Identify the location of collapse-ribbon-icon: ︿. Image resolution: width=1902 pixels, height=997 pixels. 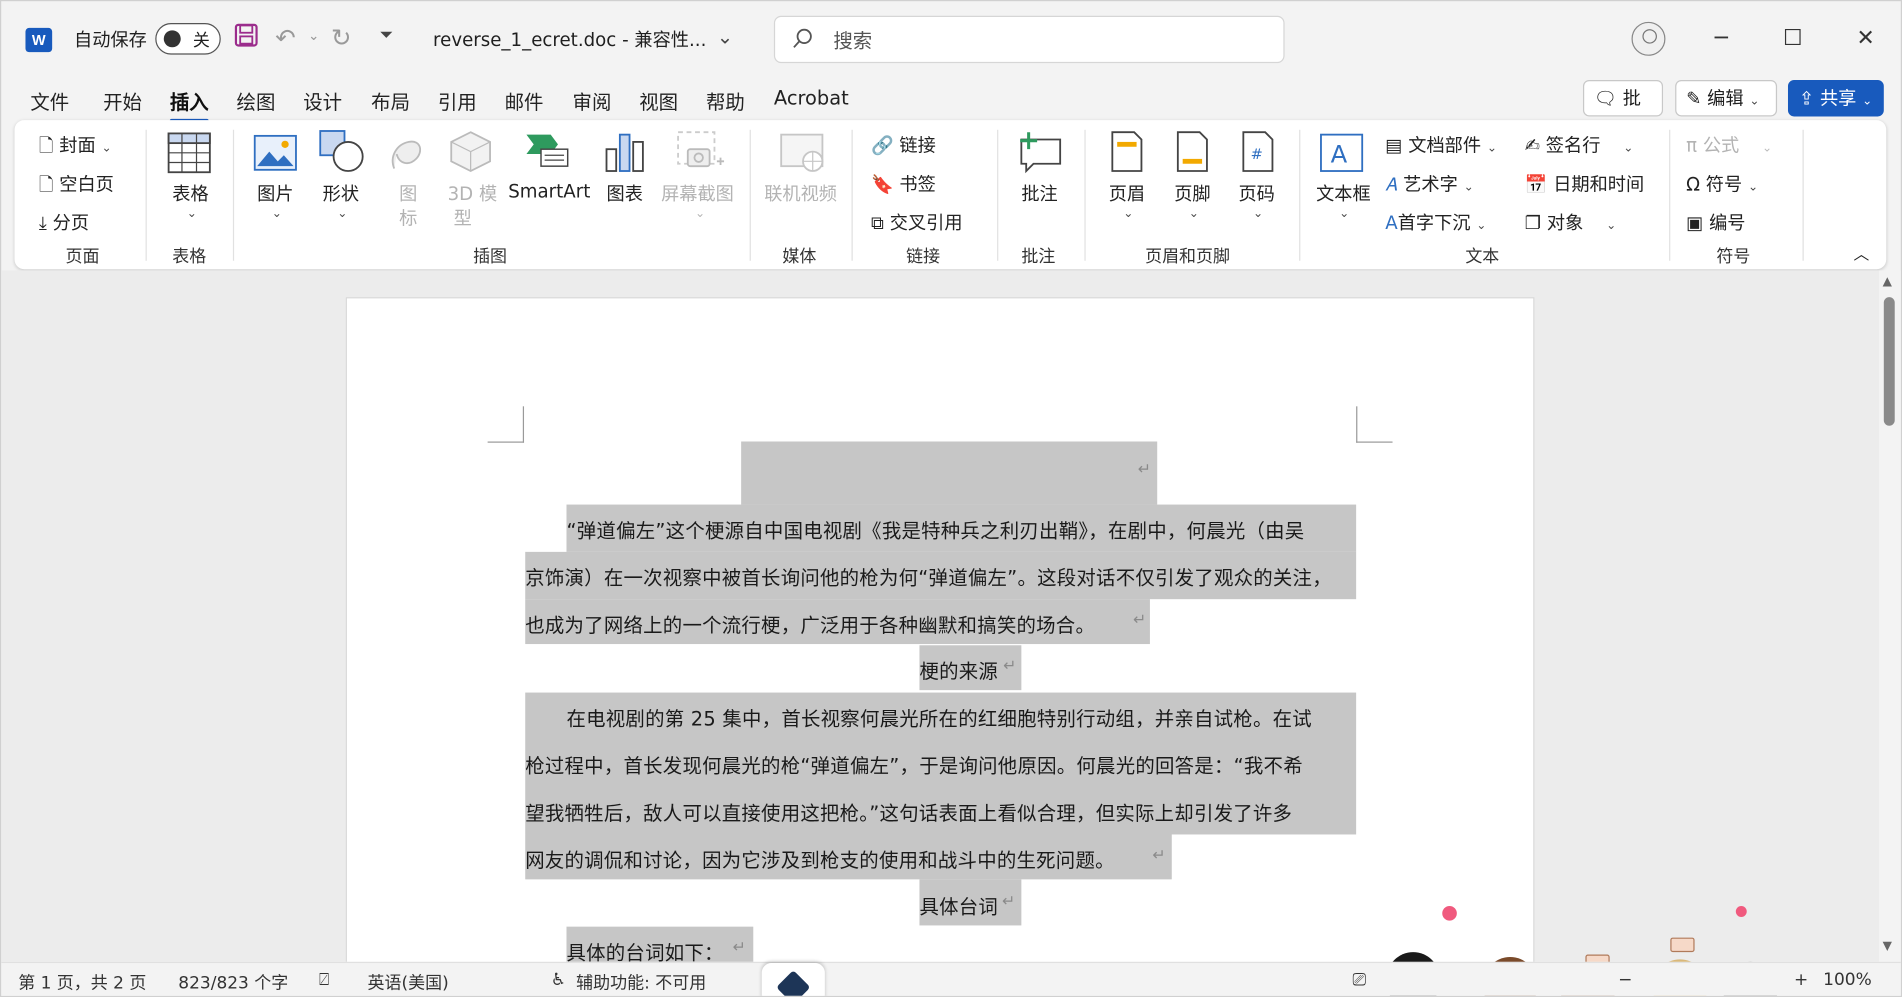
(1861, 252).